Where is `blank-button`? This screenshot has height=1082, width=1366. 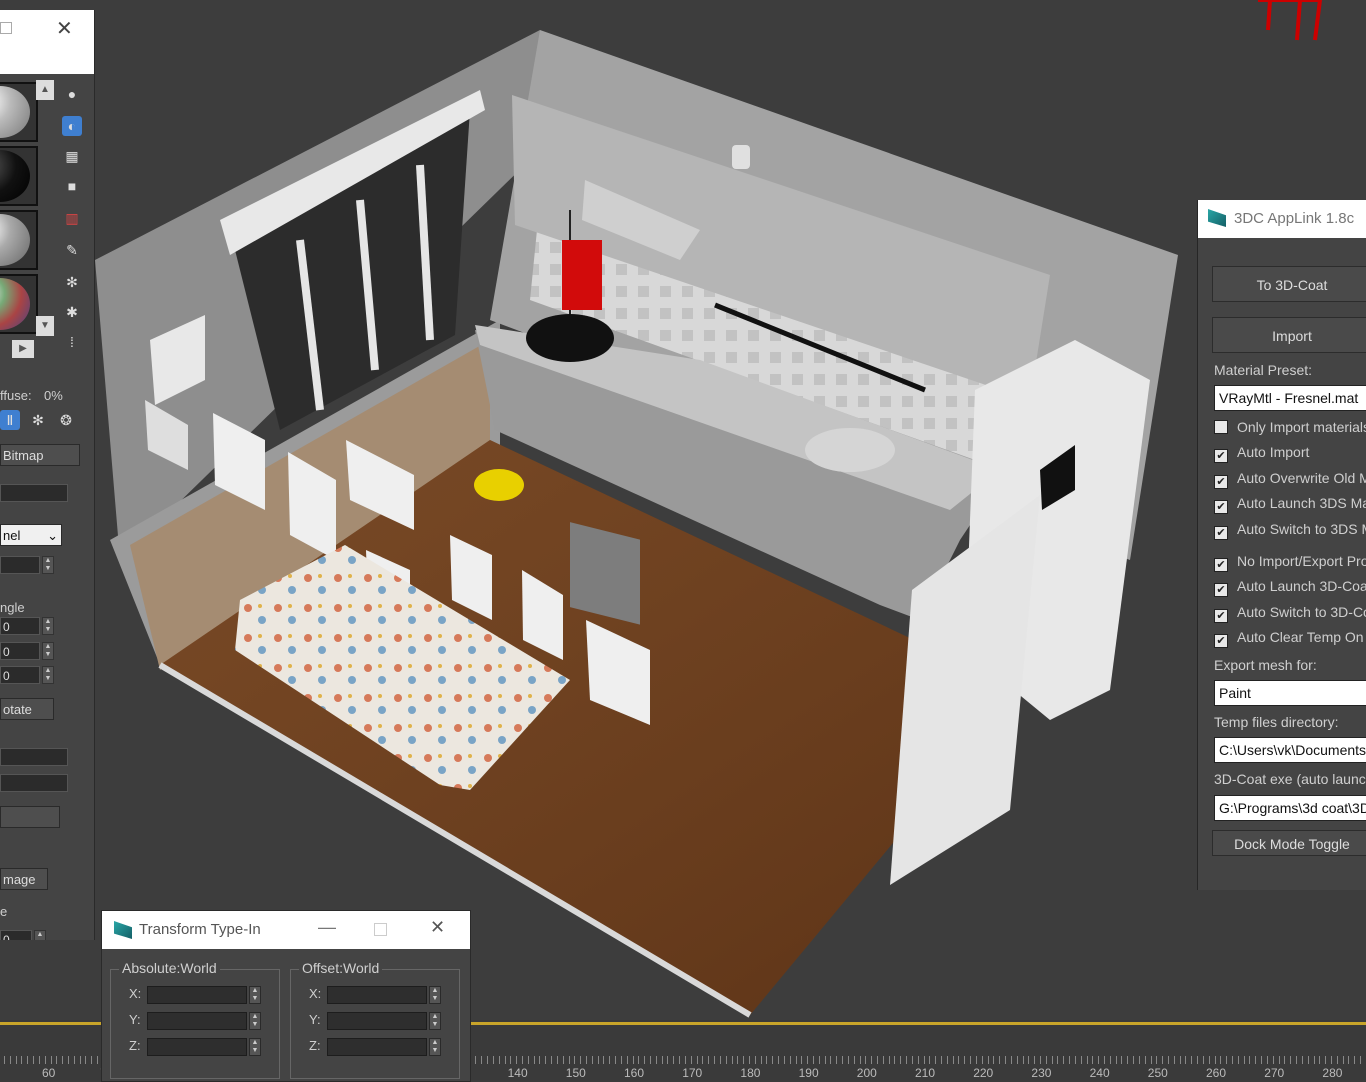
blank-button is located at coordinates (30, 817).